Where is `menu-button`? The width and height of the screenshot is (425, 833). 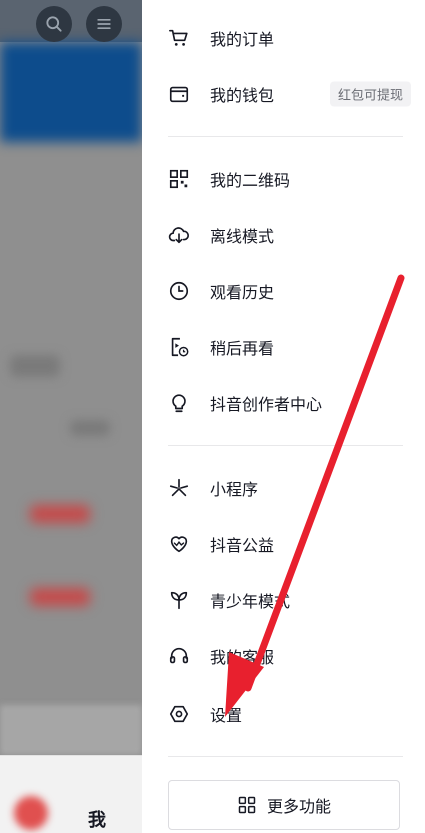
menu-button is located at coordinates (104, 24).